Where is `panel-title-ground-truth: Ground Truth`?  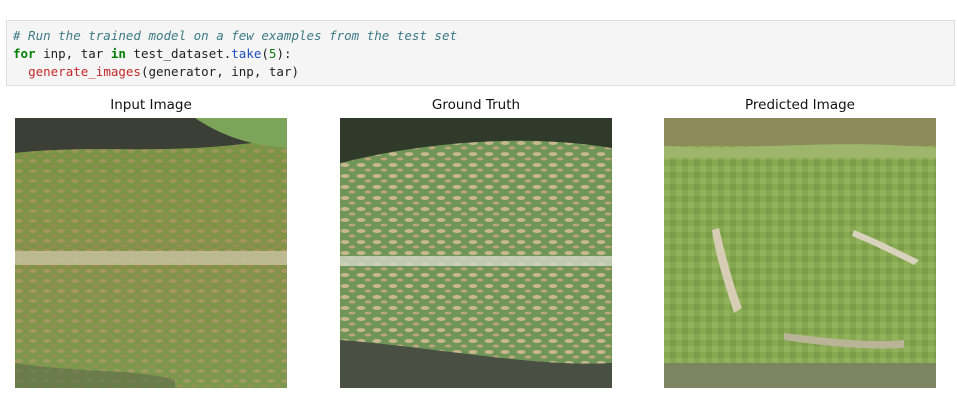
panel-title-ground-truth: Ground Truth is located at coordinates (476, 105).